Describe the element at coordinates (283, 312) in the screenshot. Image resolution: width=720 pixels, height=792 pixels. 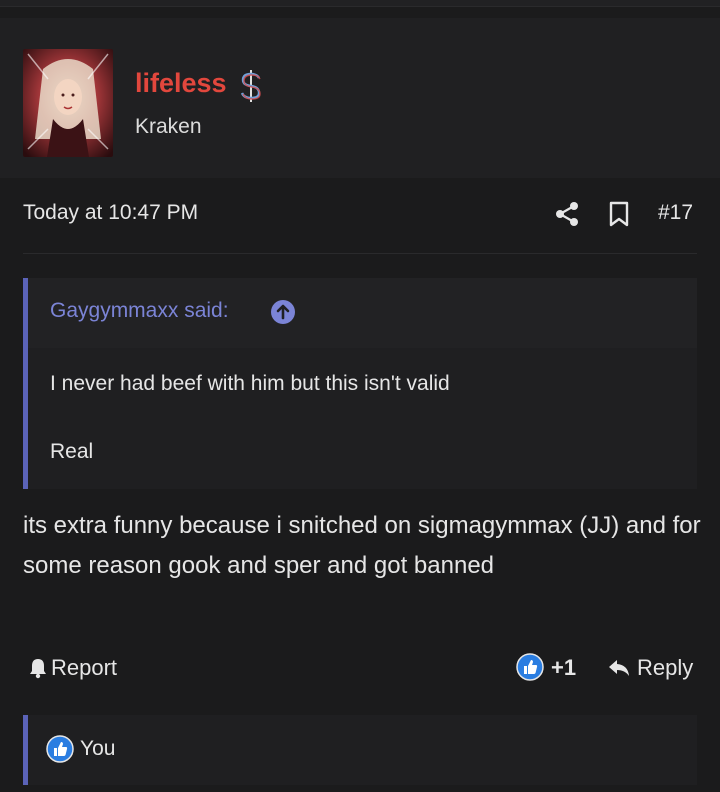
I see `arrow-up-circle-icon` at that location.